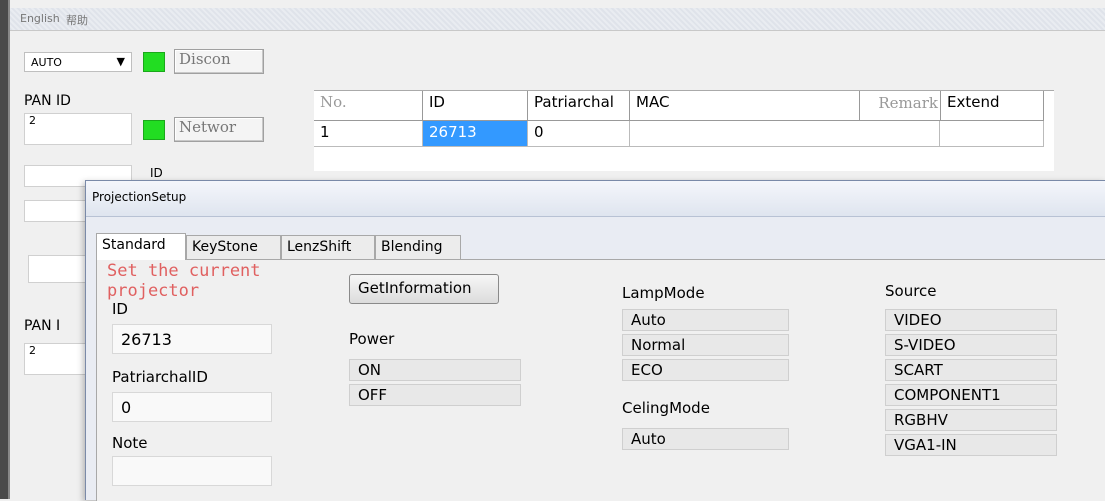 The height and width of the screenshot is (501, 1105). I want to click on source-option-vga1-in: VGA1-IN, so click(971, 445).